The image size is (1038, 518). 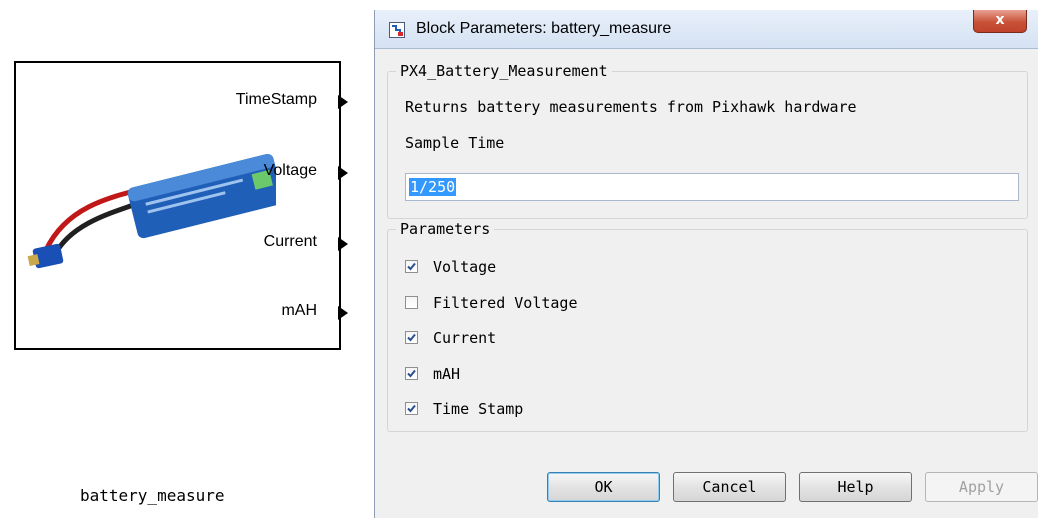 I want to click on close-icon: x, so click(x=1000, y=20).